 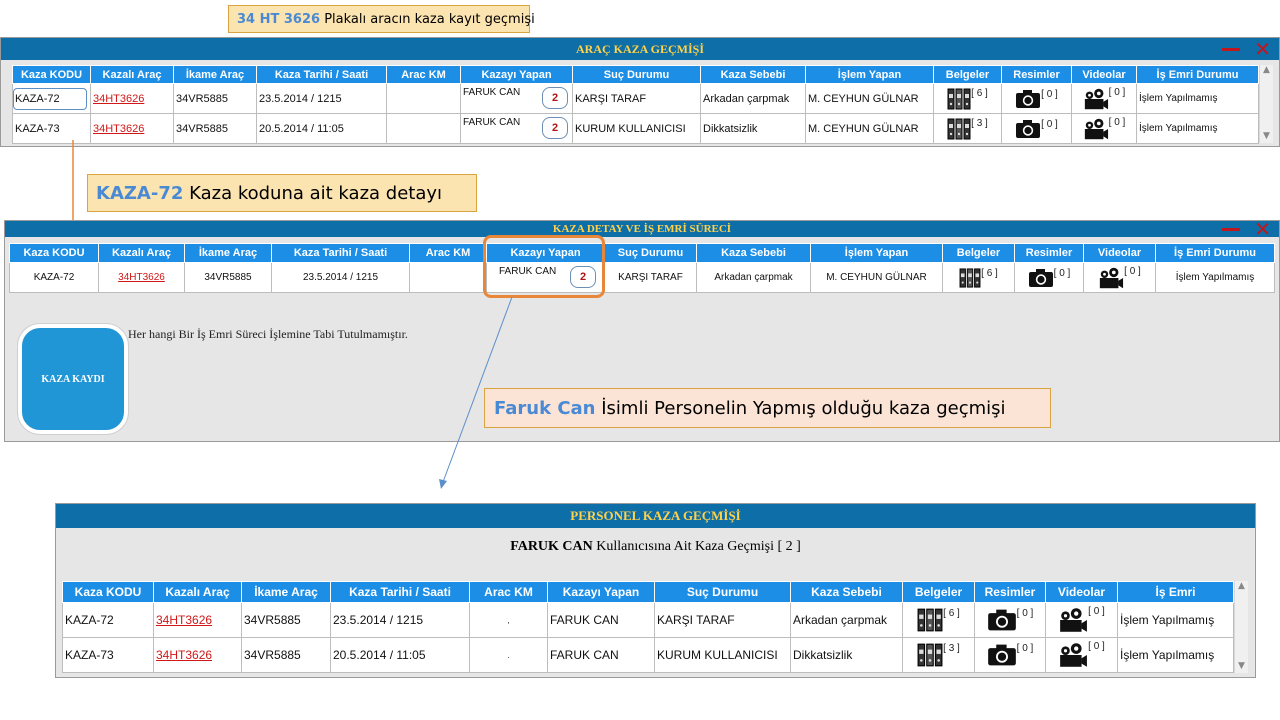 I want to click on kaza-code: KAZA-73, so click(x=37, y=129).